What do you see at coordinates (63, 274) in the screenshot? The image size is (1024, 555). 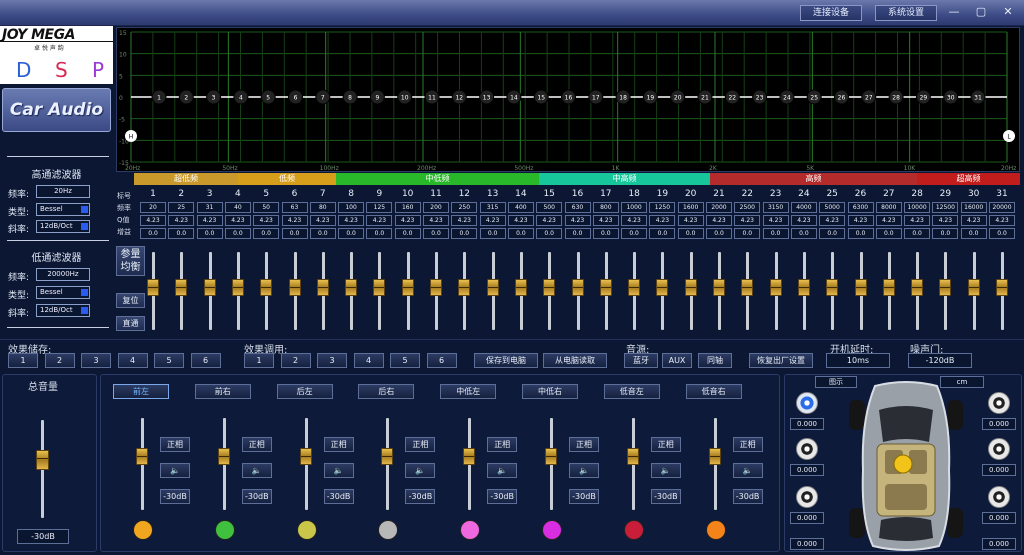 I see `lpf-freq-field: 20000Hz` at bounding box center [63, 274].